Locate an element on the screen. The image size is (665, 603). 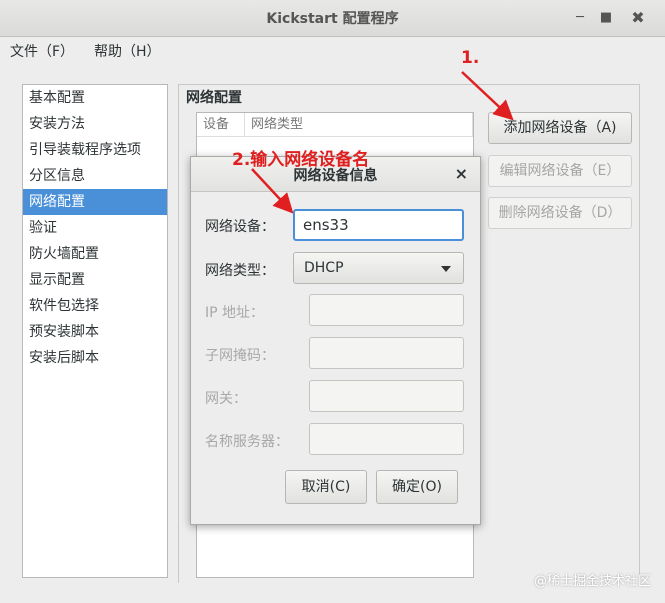
dns-label: 名称服务器： is located at coordinates (247, 442).